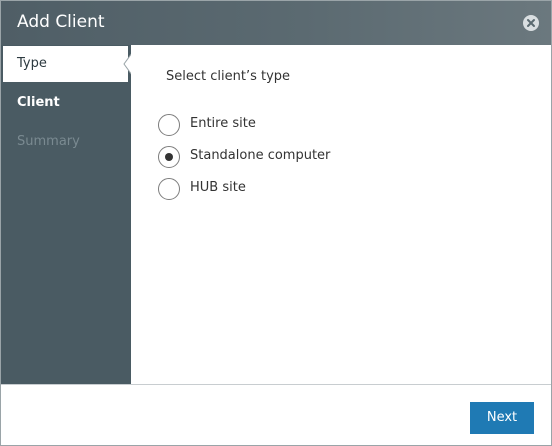 The height and width of the screenshot is (446, 552). I want to click on radio-selected-dot, so click(169, 157).